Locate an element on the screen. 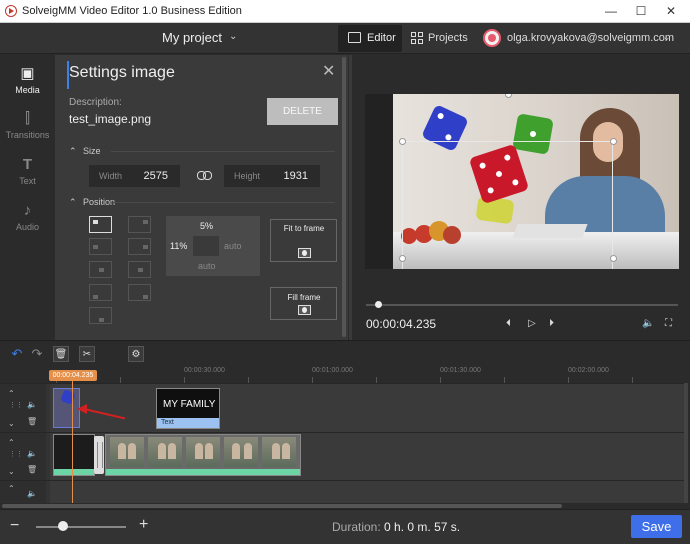 The height and width of the screenshot is (544, 690). panel-scrollbar is located at coordinates (344, 197).